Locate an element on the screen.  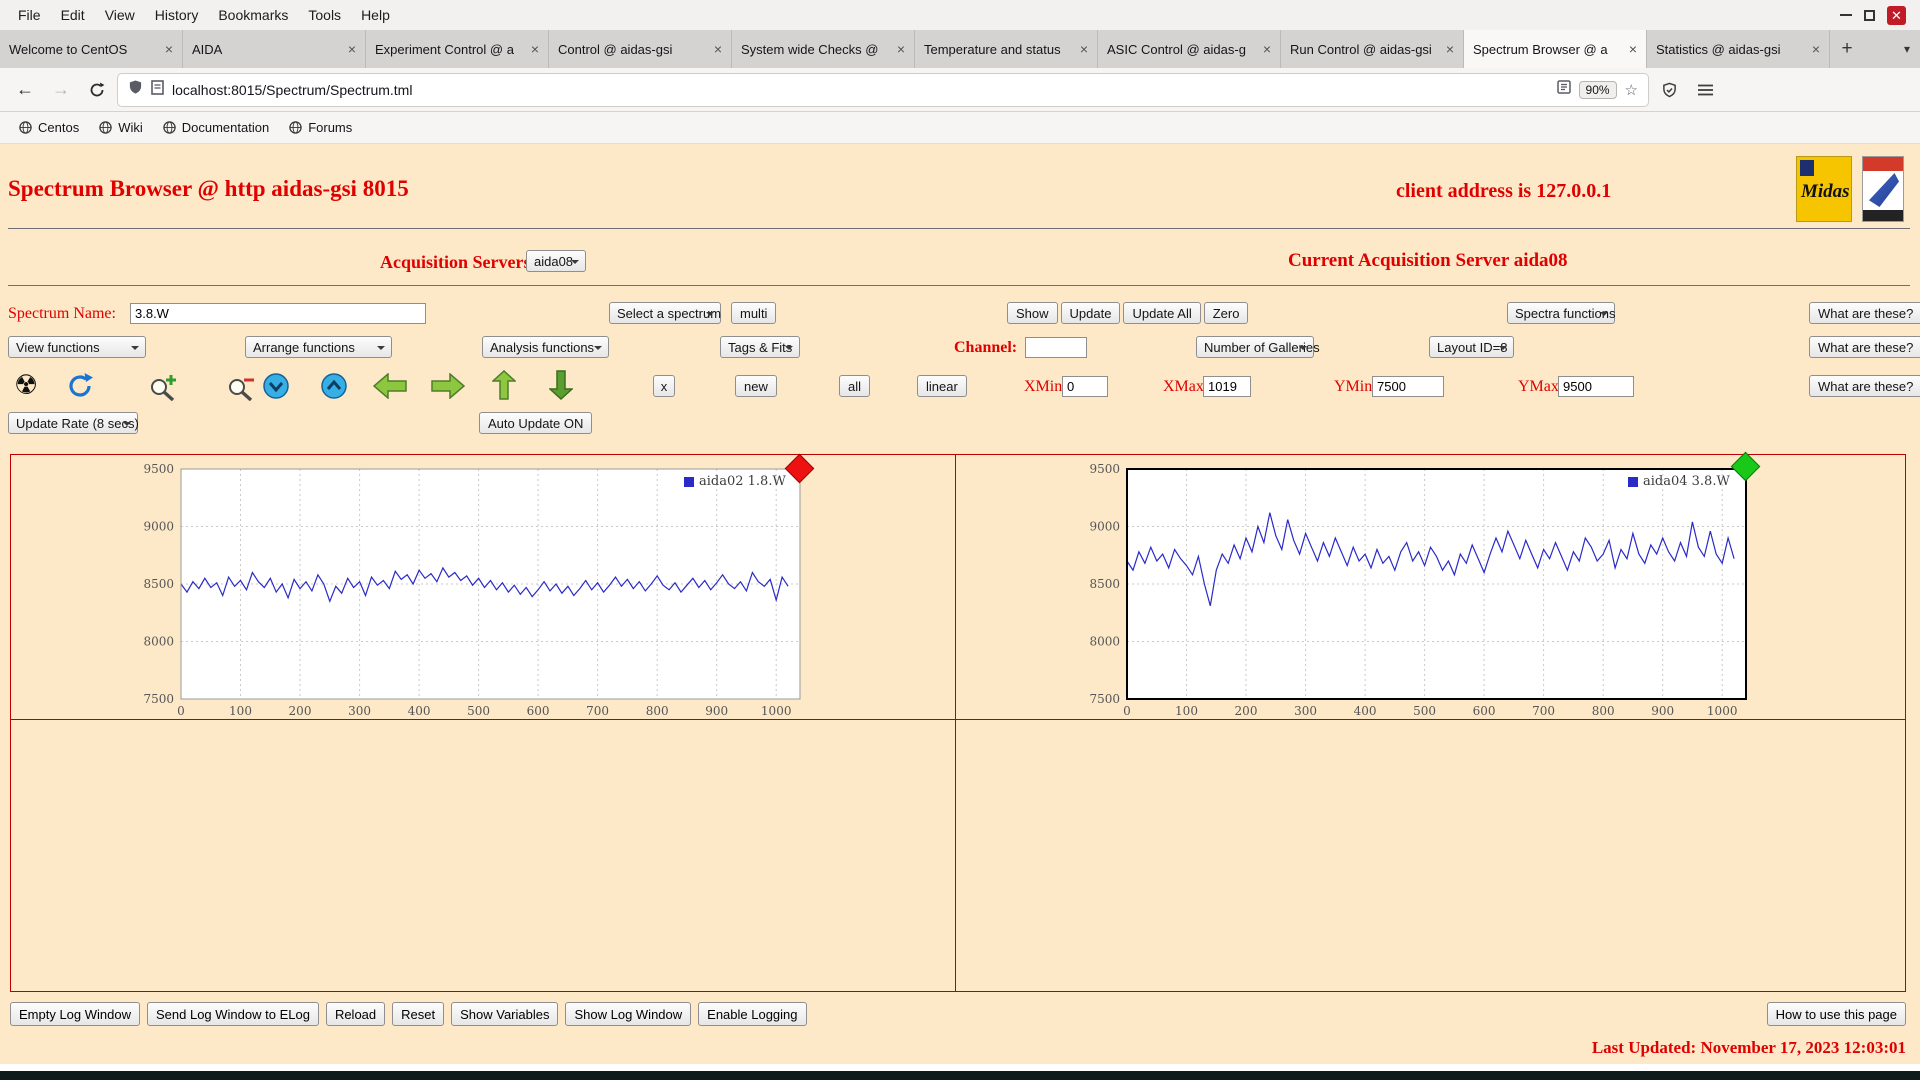
update-rate-dropdown: Update Rate (8 secs) is located at coordinates (73, 423).